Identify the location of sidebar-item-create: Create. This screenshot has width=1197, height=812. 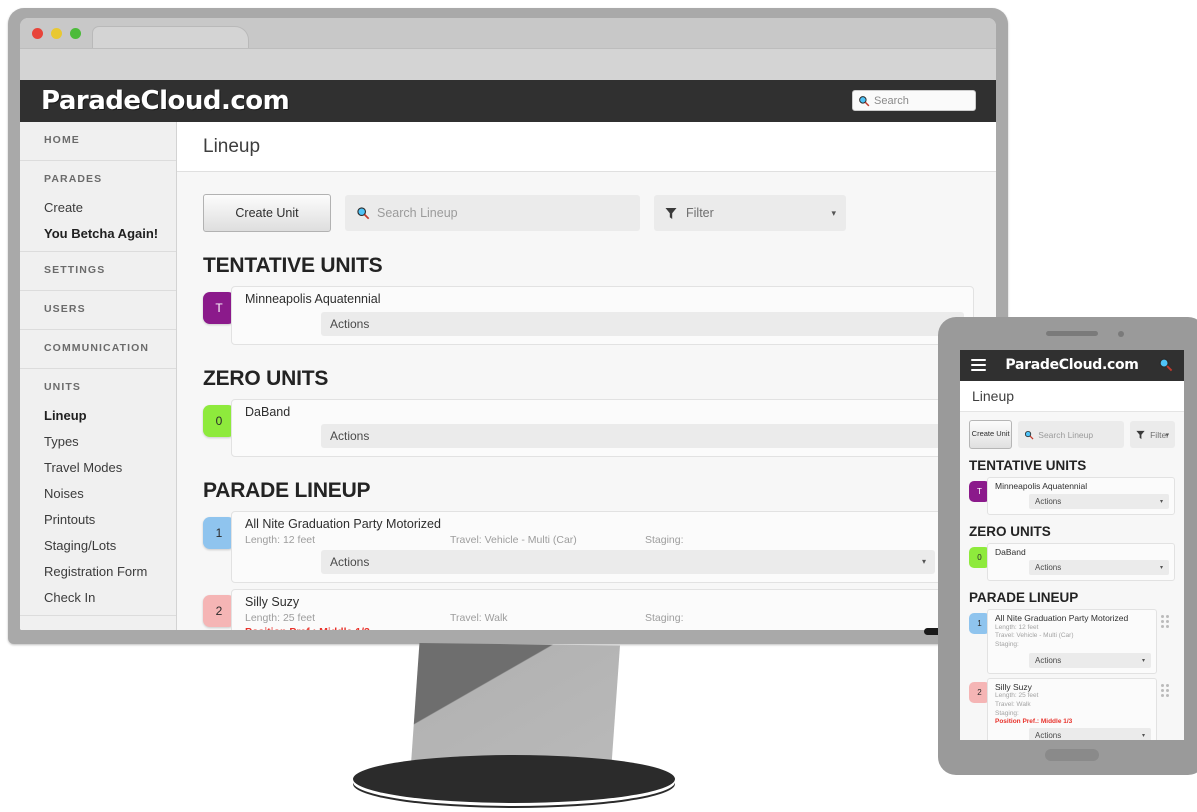
(98, 208).